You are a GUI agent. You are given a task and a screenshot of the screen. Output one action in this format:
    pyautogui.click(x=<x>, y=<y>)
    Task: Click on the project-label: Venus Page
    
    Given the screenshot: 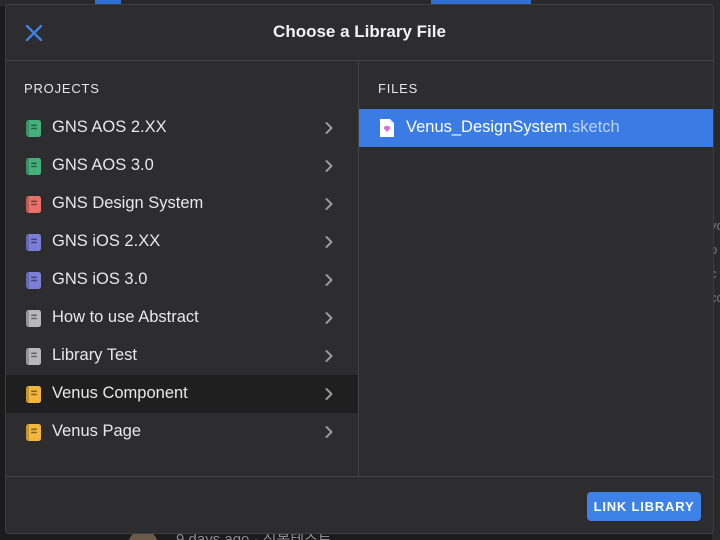 What is the action you would take?
    pyautogui.click(x=96, y=431)
    